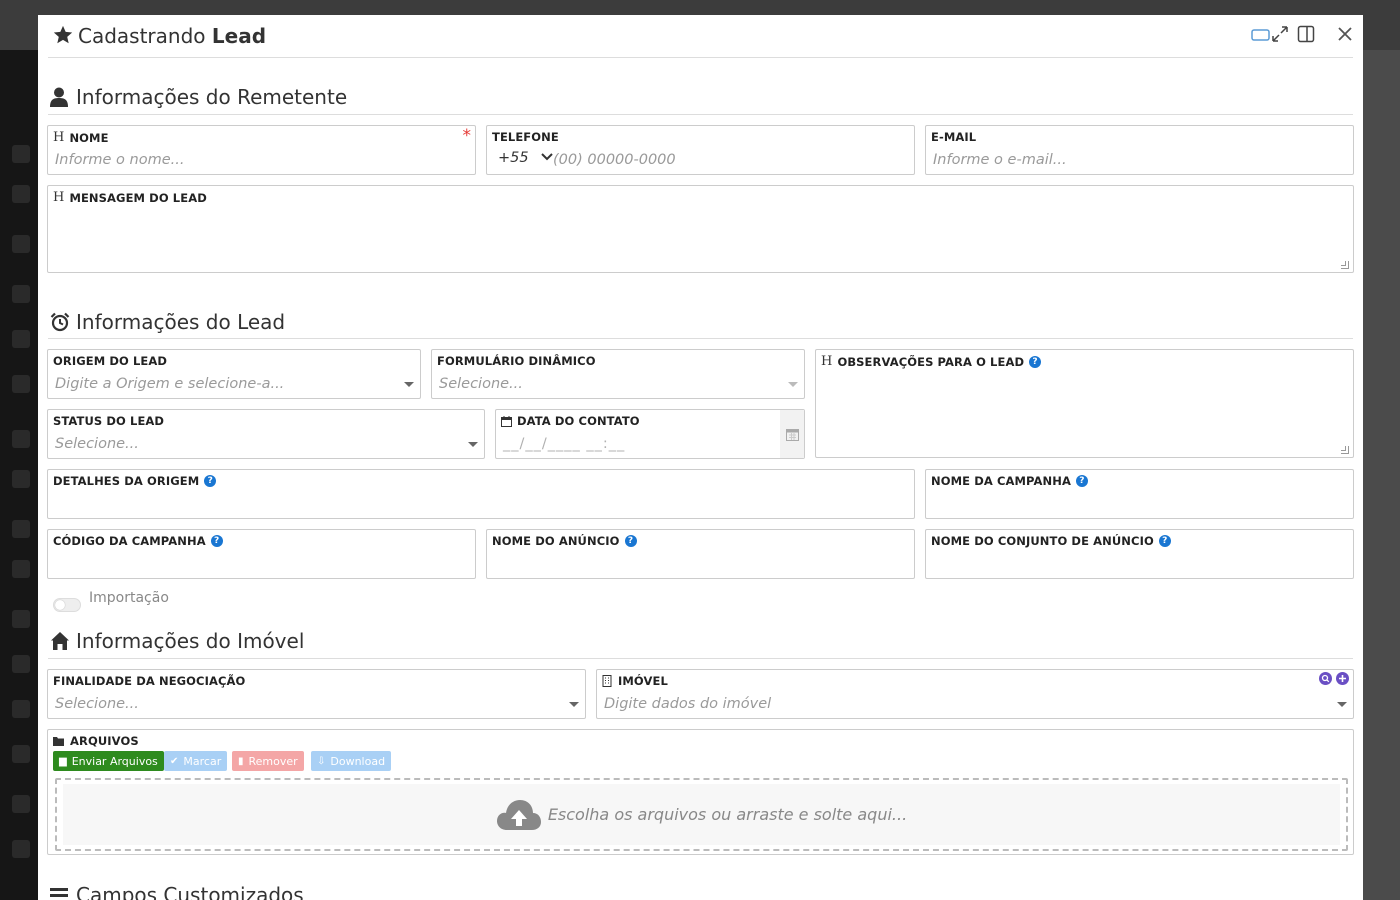 This screenshot has height=900, width=1400. Describe the element at coordinates (1325, 678) in the screenshot. I see `search-icon` at that location.